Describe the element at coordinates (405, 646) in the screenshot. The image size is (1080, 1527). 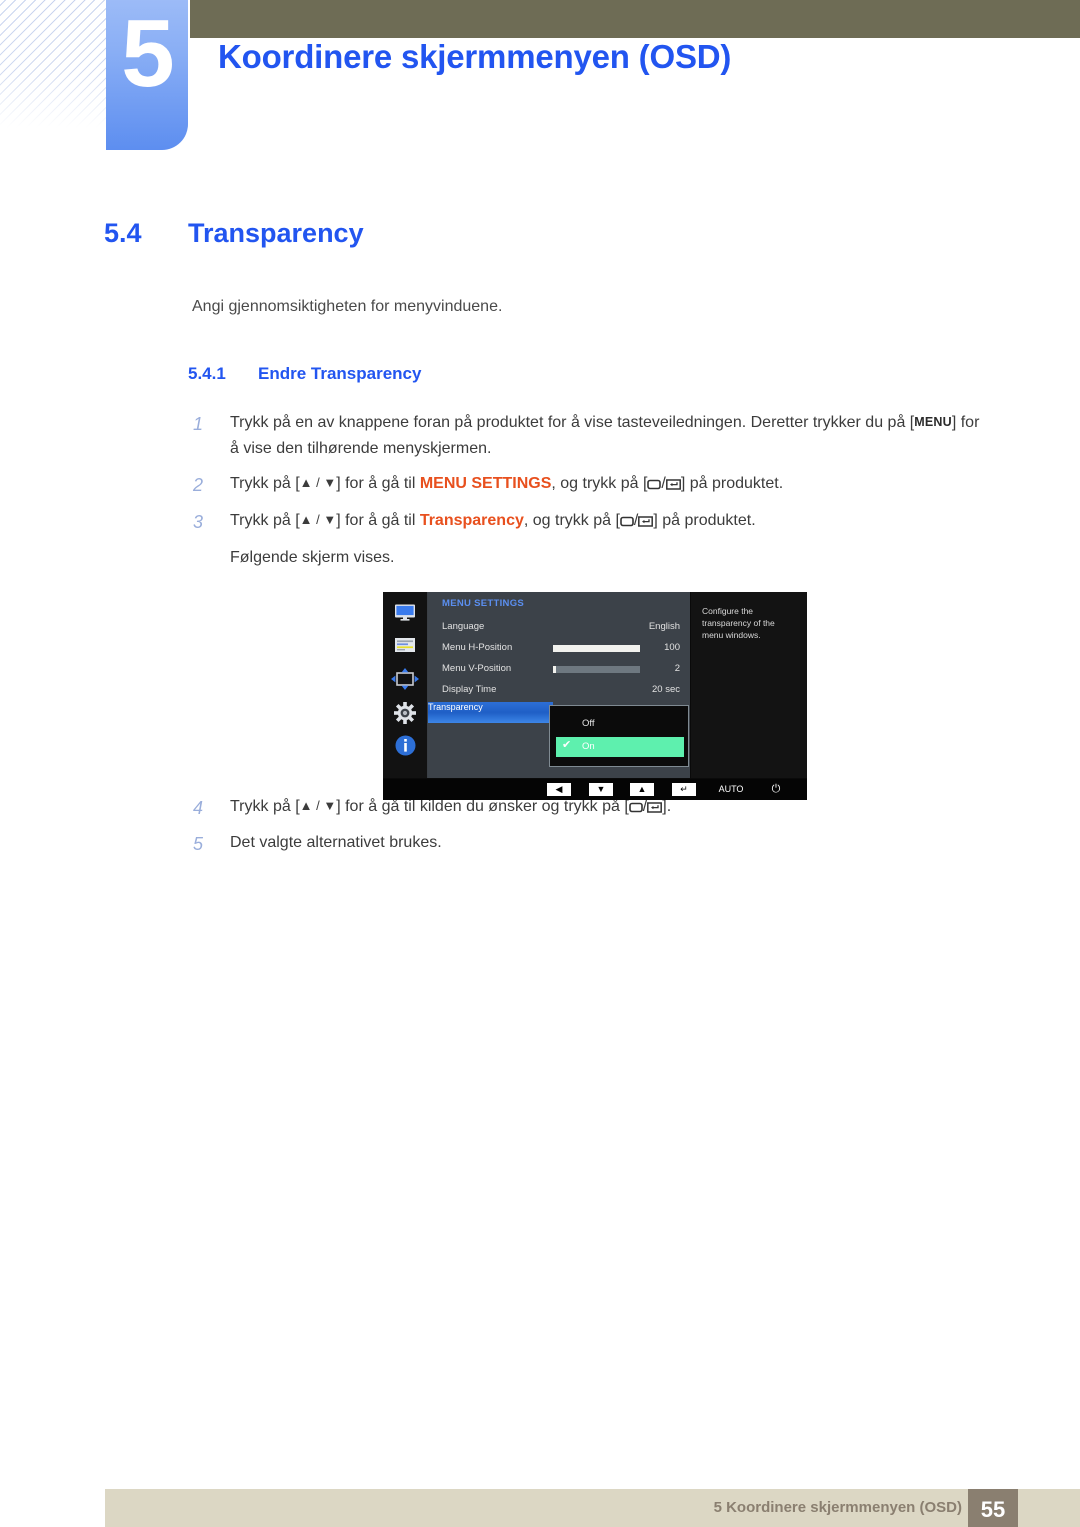
I see `picture-list-icon` at that location.